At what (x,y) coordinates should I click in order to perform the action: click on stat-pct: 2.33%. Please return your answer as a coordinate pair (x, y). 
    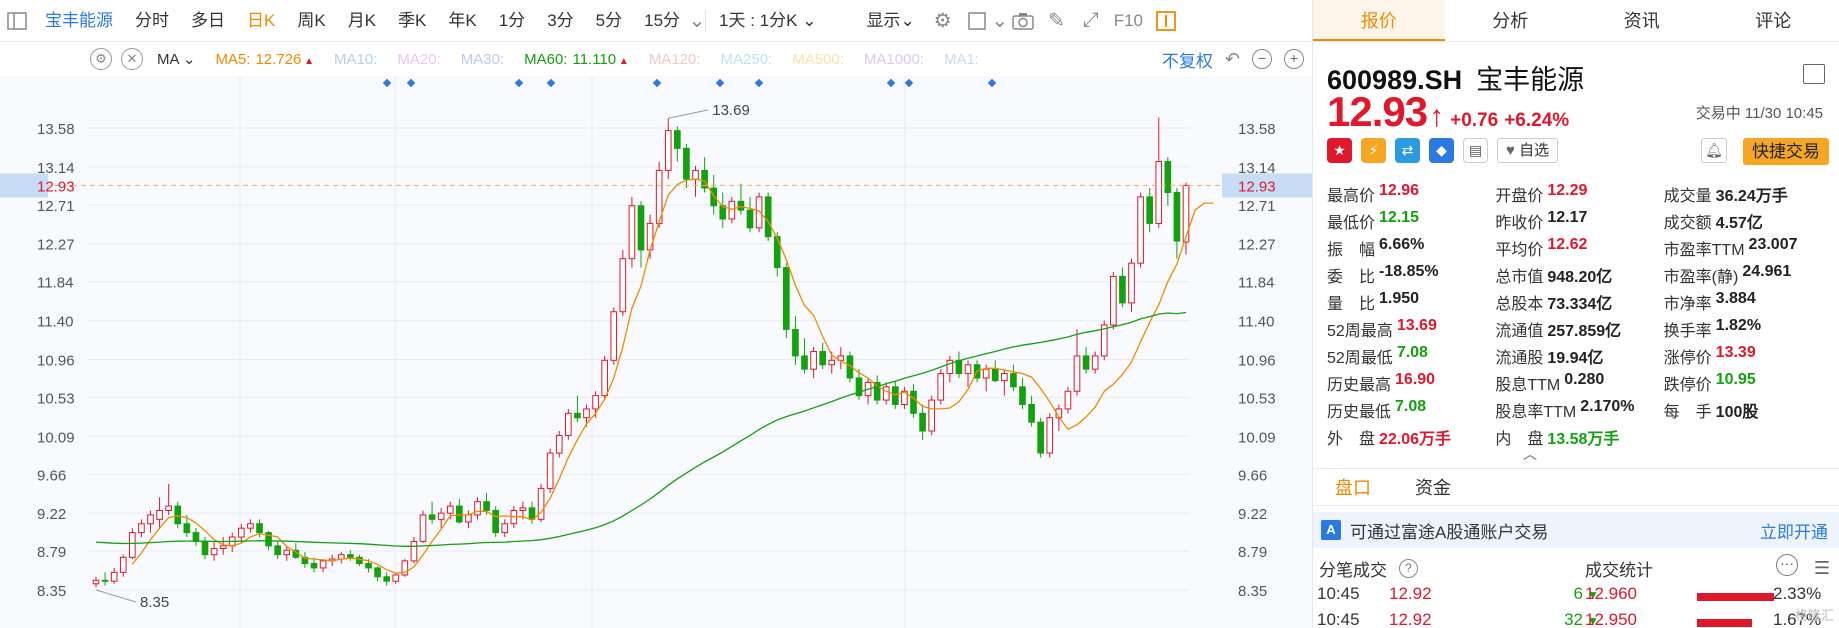
    Looking at the image, I should click on (1797, 593).